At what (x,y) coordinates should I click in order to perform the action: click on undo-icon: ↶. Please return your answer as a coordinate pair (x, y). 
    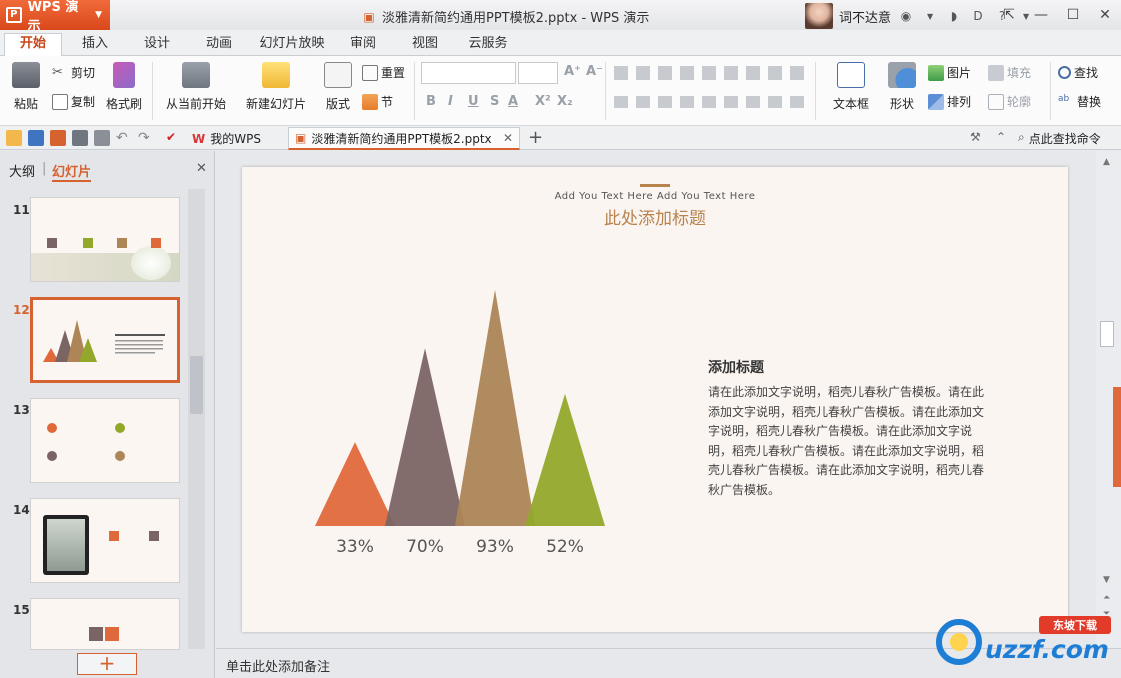
    Looking at the image, I should click on (124, 138).